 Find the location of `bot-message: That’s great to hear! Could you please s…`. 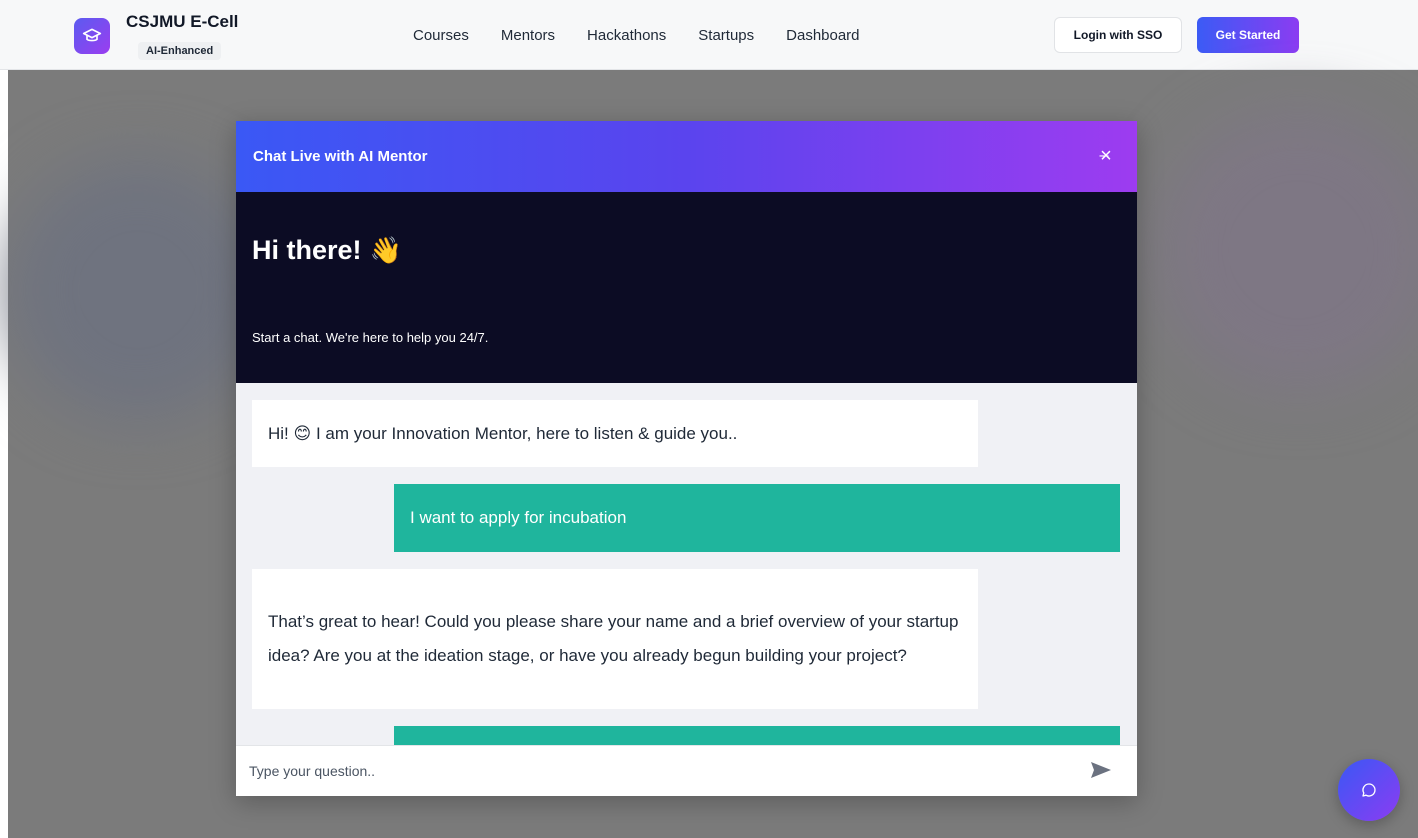

bot-message: That’s great to hear! Could you please s… is located at coordinates (615, 639).